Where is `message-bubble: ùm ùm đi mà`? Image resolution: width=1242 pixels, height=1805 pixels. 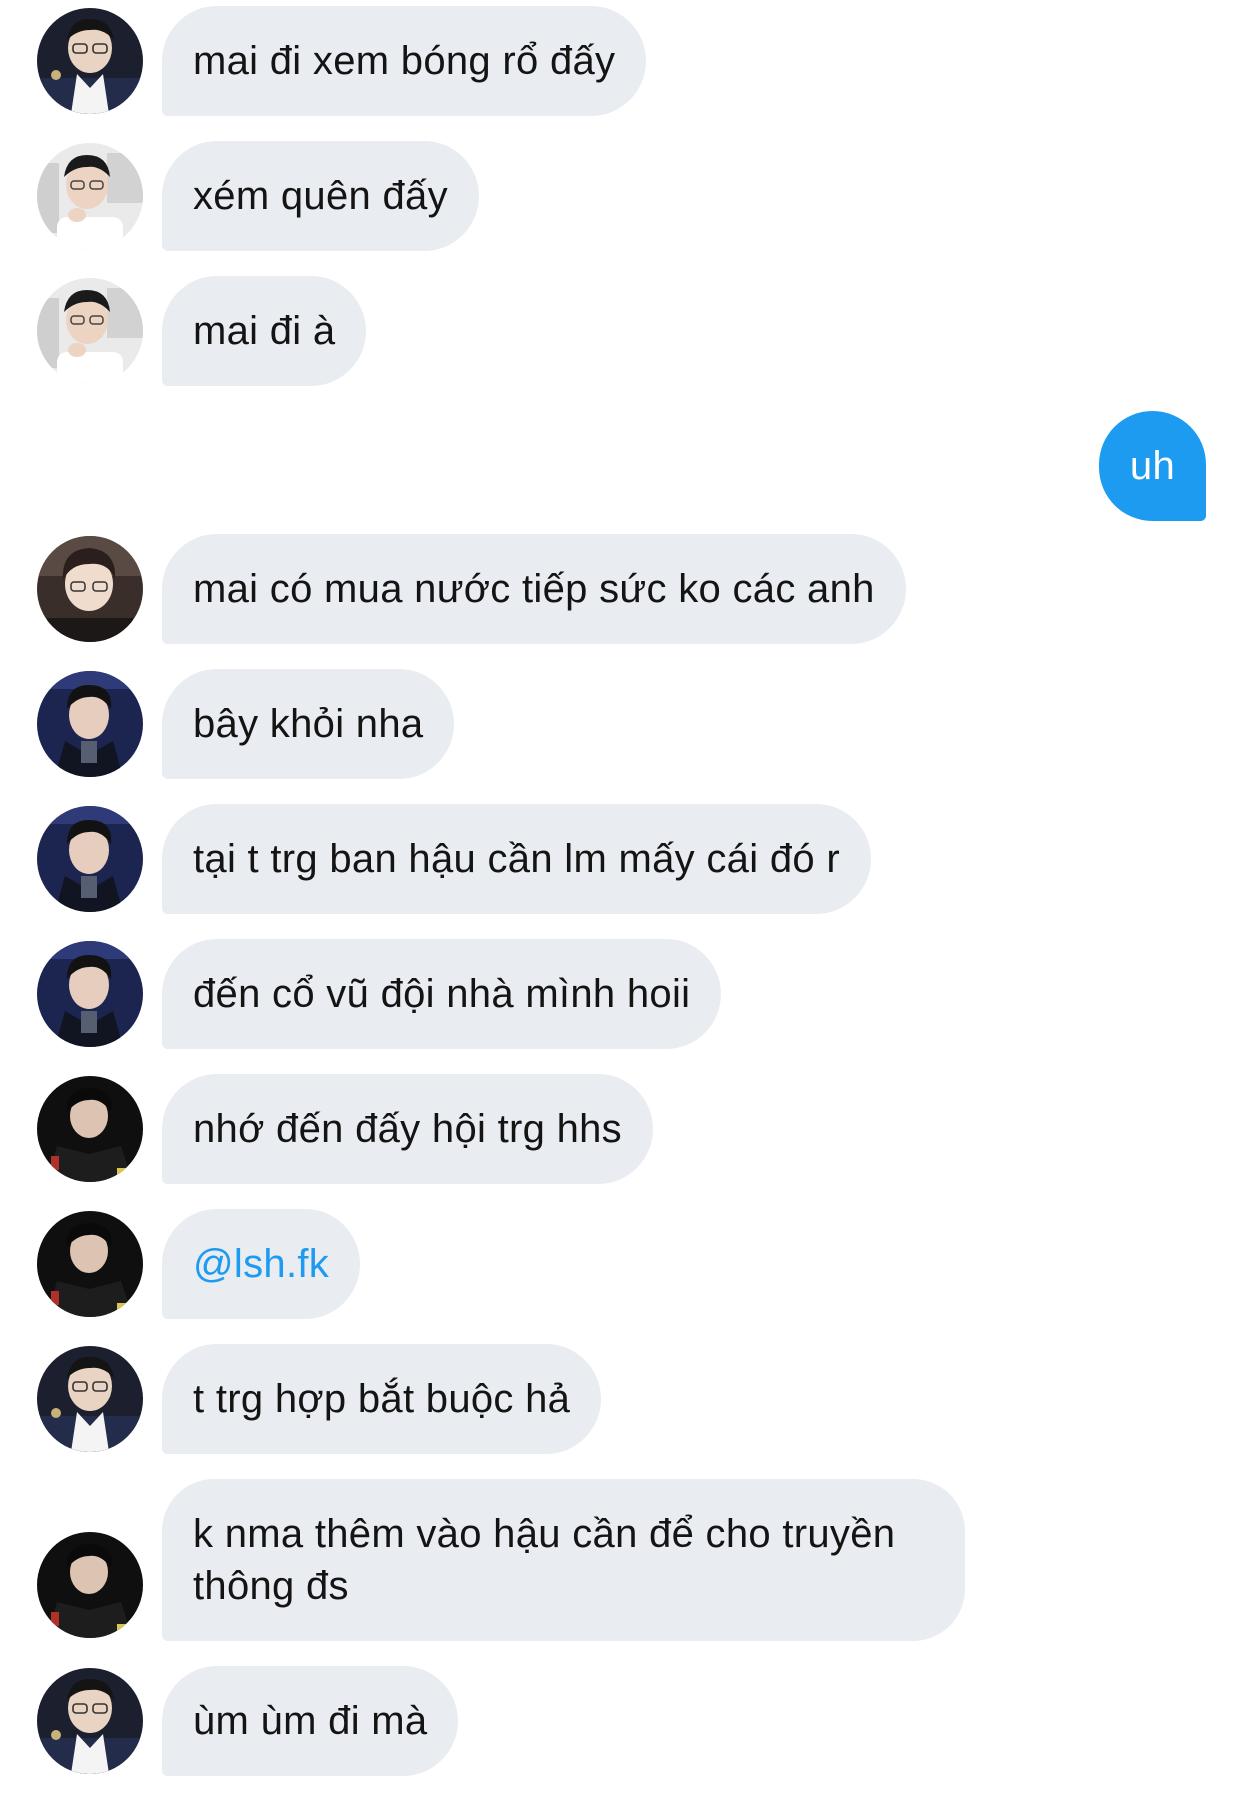
message-bubble: ùm ùm đi mà is located at coordinates (310, 1721).